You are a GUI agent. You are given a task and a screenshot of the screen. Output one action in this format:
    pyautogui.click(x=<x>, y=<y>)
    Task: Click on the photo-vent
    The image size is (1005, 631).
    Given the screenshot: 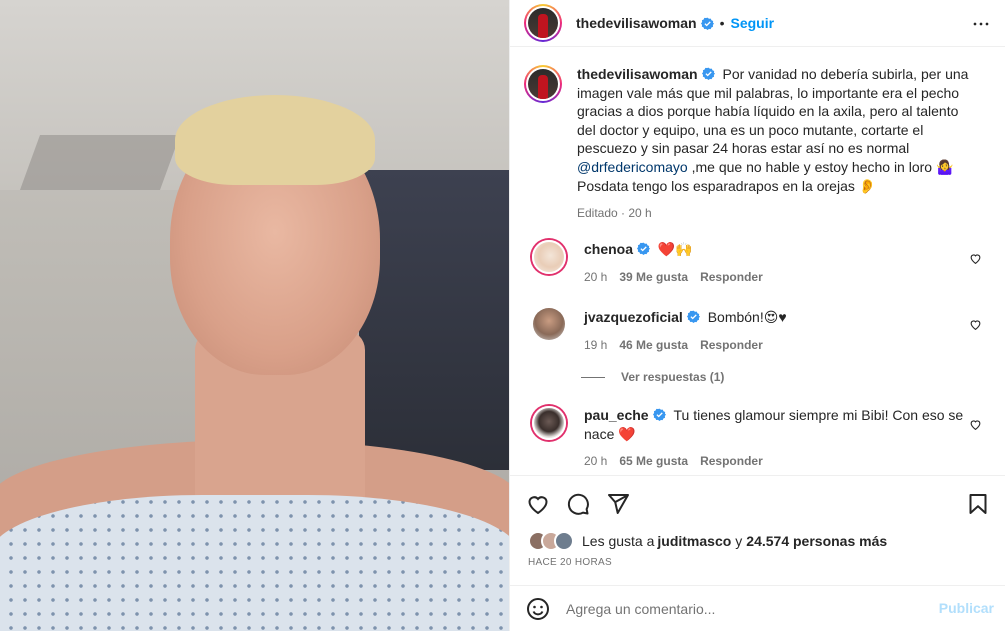 What is the action you would take?
    pyautogui.click(x=100, y=162)
    